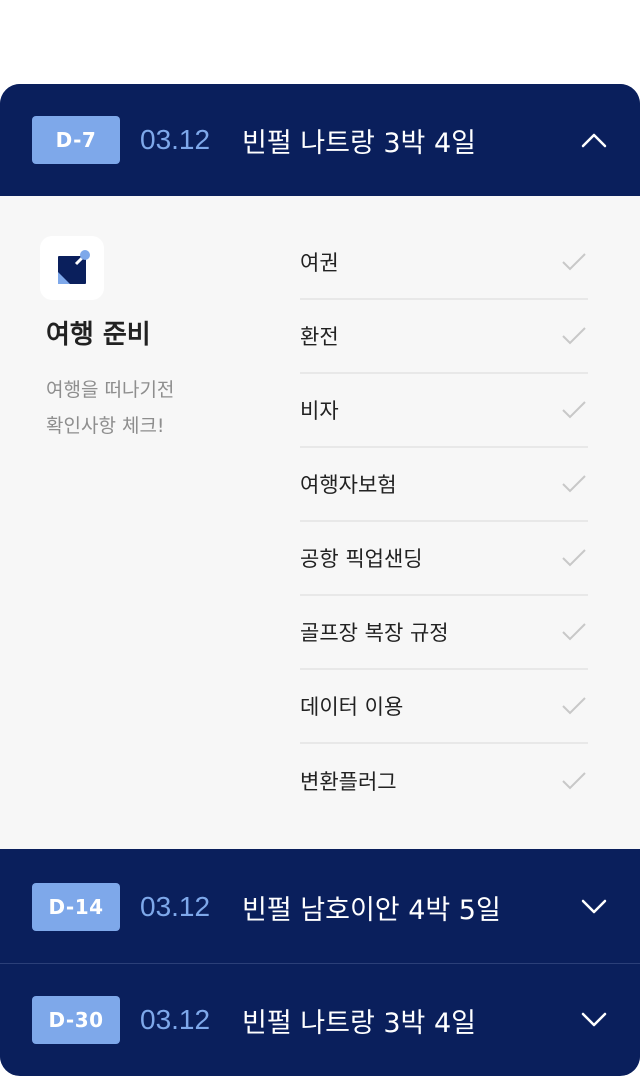  What do you see at coordinates (594, 140) in the screenshot?
I see `chevron-up-icon` at bounding box center [594, 140].